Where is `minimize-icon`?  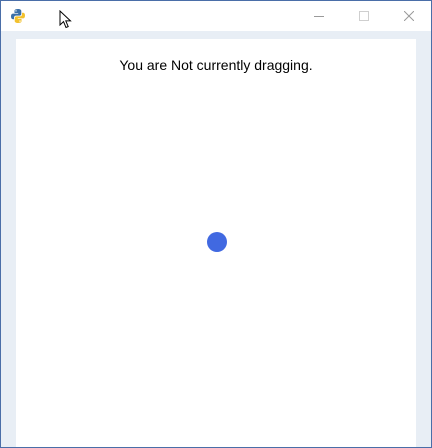
minimize-icon is located at coordinates (319, 16).